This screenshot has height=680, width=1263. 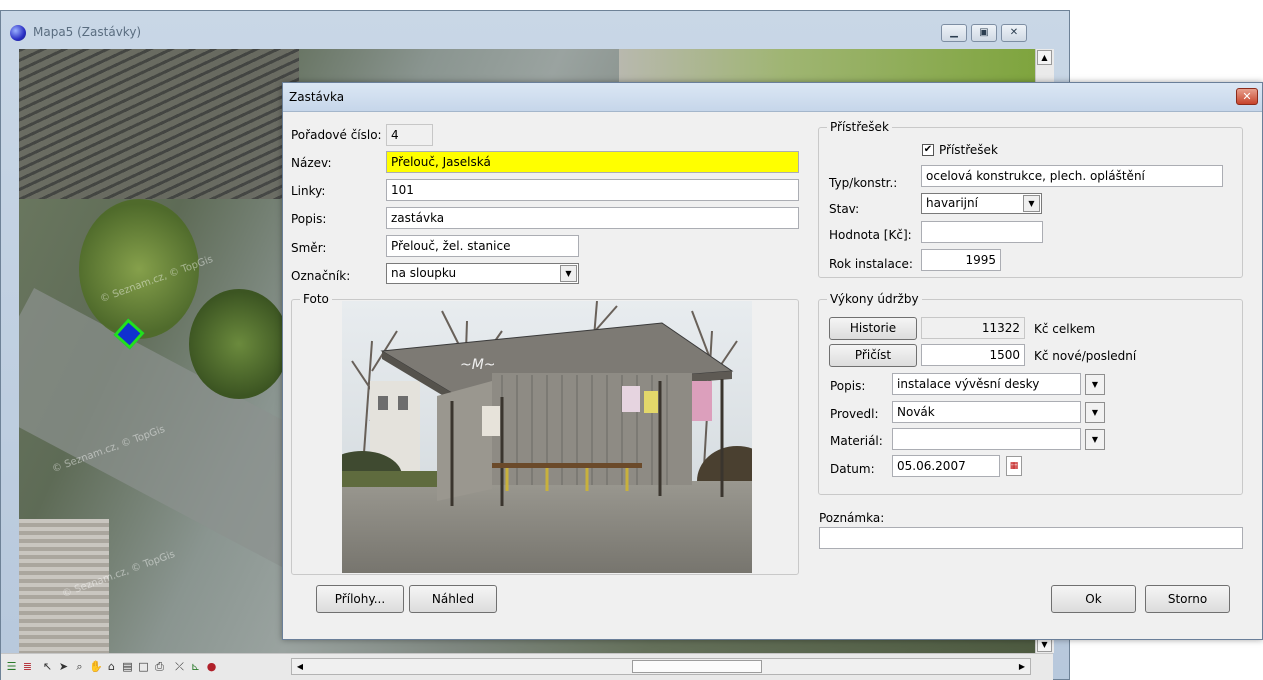 I want to click on map-trees, so click(x=239, y=344).